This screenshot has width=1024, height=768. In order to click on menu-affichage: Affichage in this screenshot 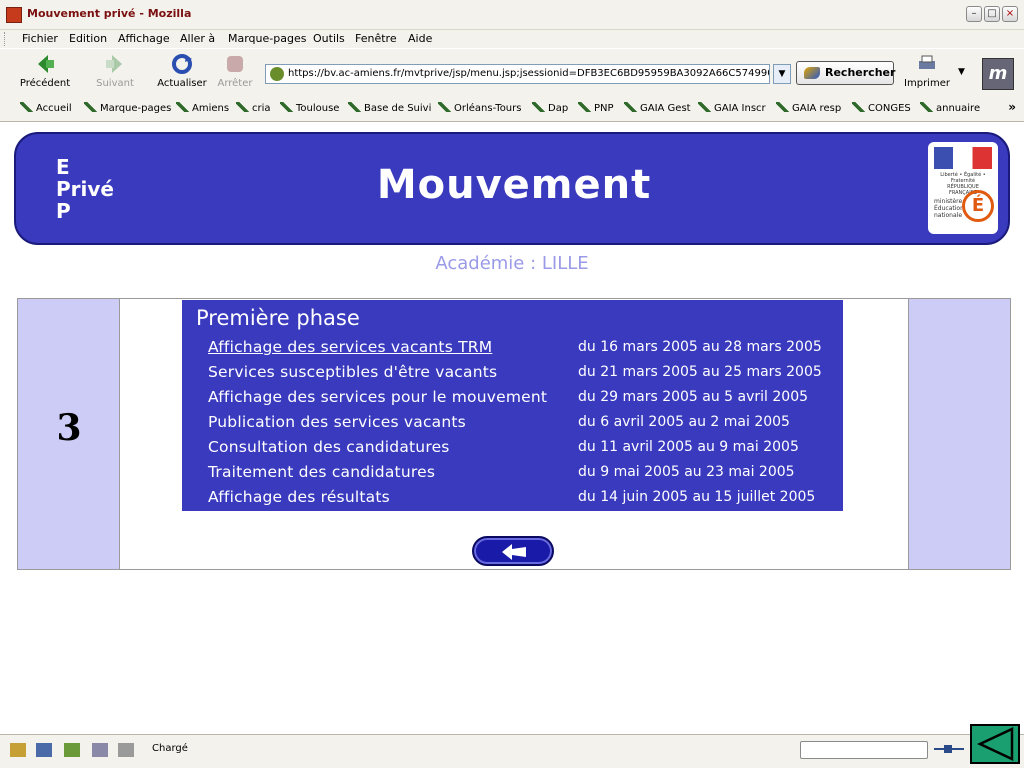, I will do `click(144, 38)`.